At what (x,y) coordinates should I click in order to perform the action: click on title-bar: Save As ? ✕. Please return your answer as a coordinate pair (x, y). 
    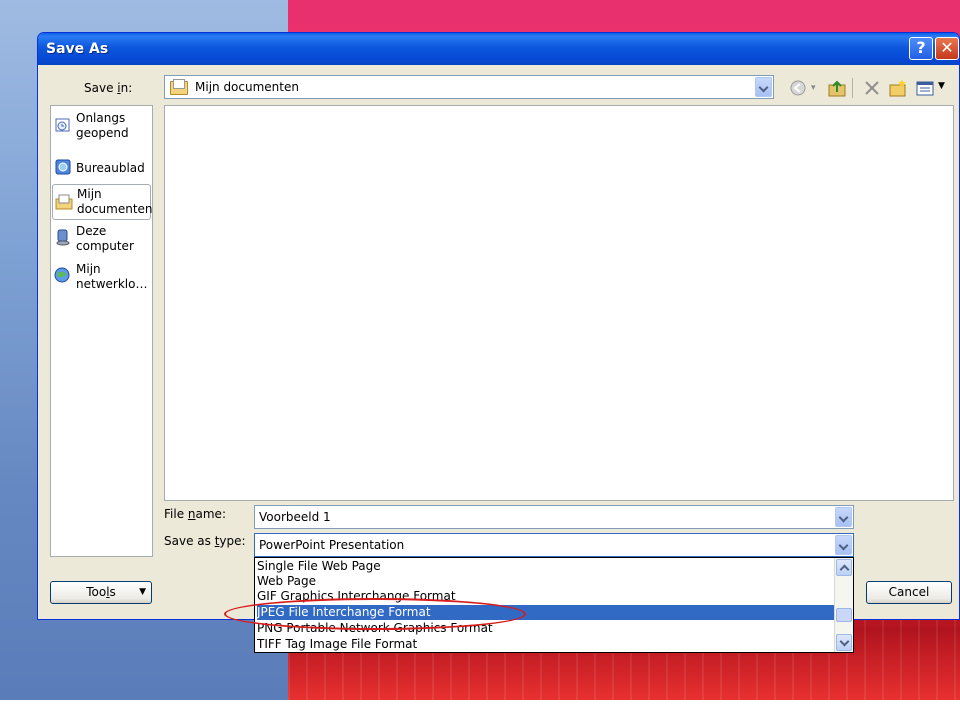
    Looking at the image, I should click on (498, 49).